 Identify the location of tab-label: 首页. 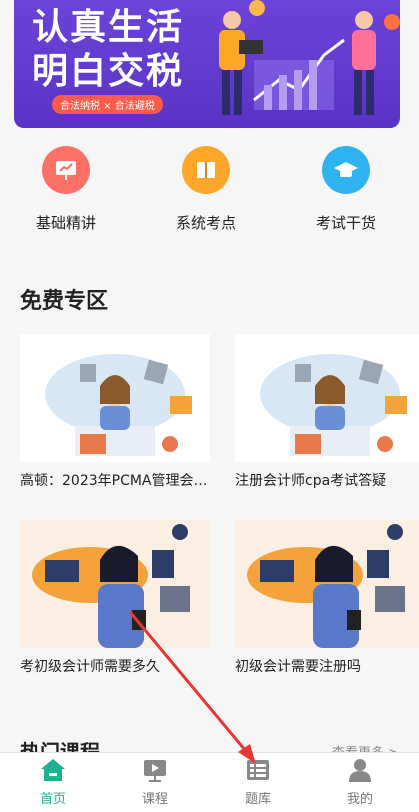
(52, 799).